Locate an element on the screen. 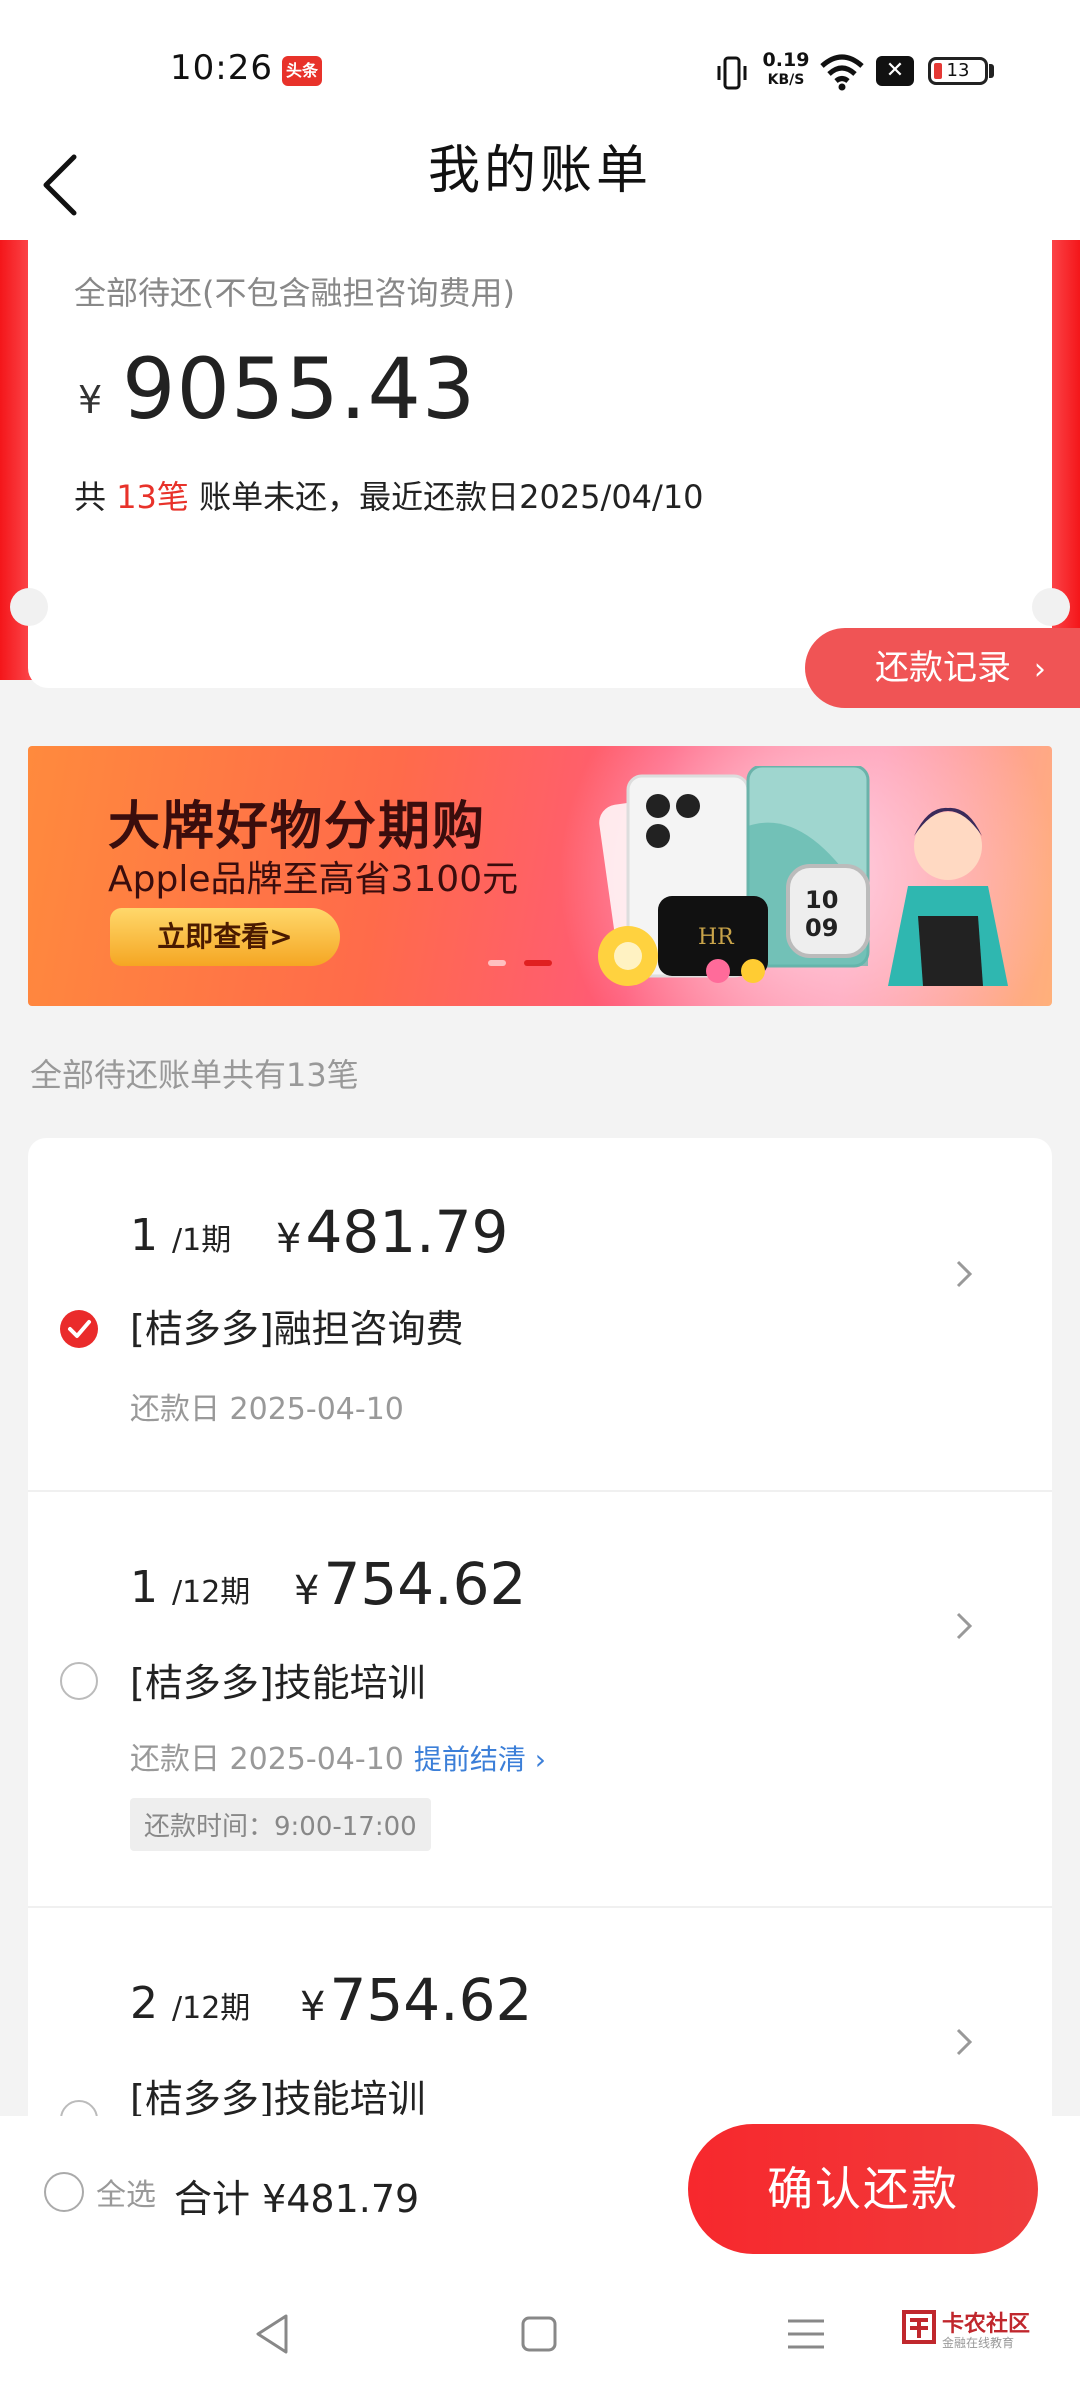 This screenshot has width=1080, height=2400. bill-checkbox is located at coordinates (79, 1681).